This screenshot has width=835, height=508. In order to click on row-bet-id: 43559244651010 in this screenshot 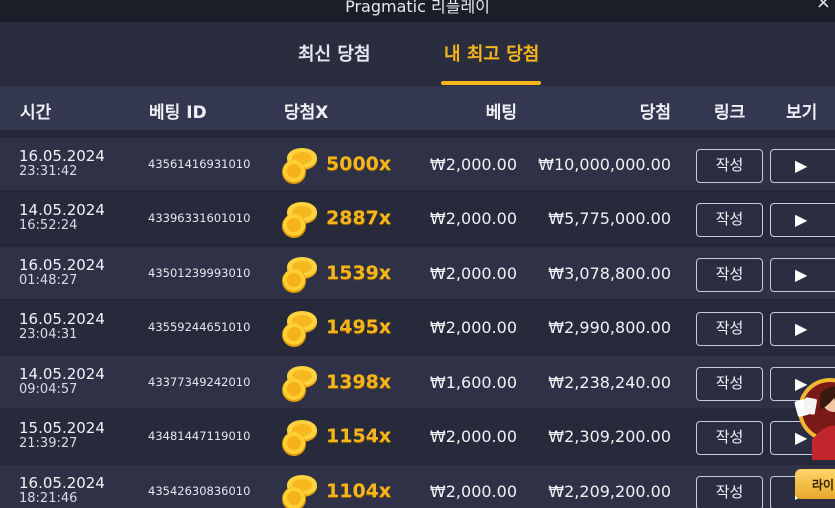, I will do `click(199, 327)`.